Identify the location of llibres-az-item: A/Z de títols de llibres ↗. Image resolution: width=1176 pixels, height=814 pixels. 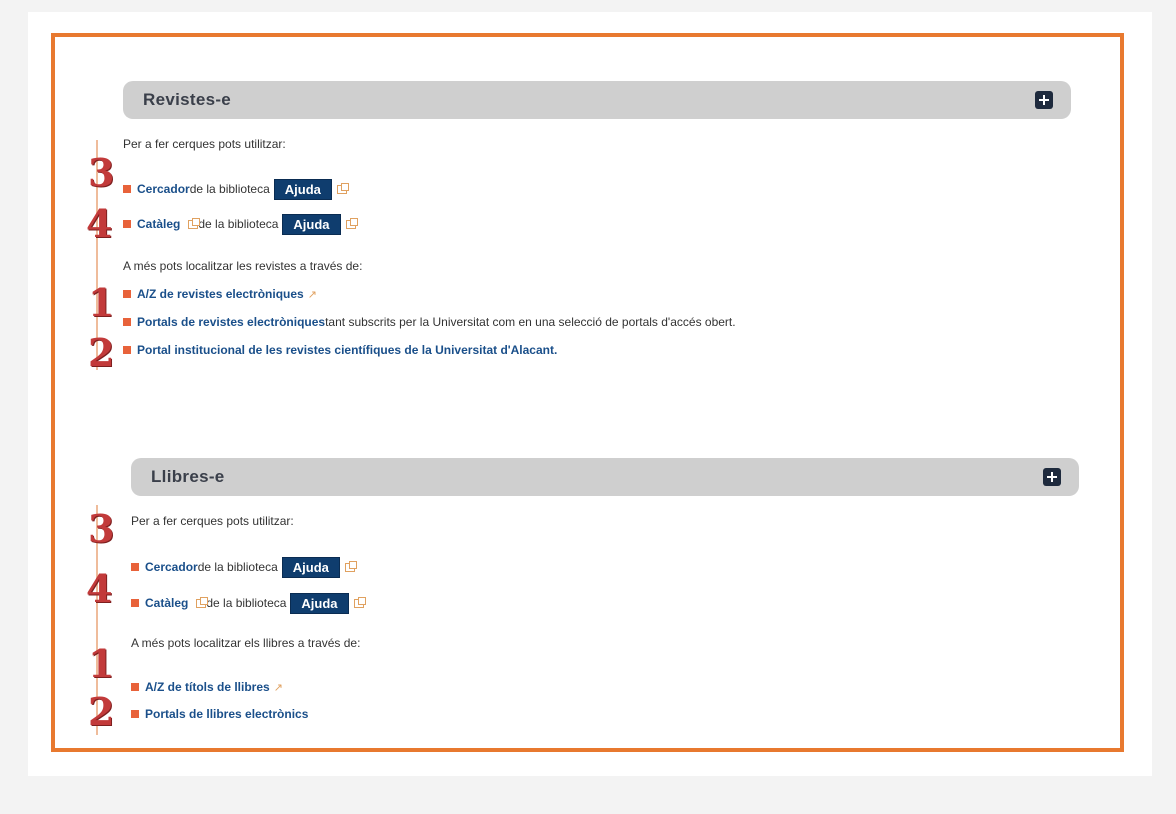
(207, 687).